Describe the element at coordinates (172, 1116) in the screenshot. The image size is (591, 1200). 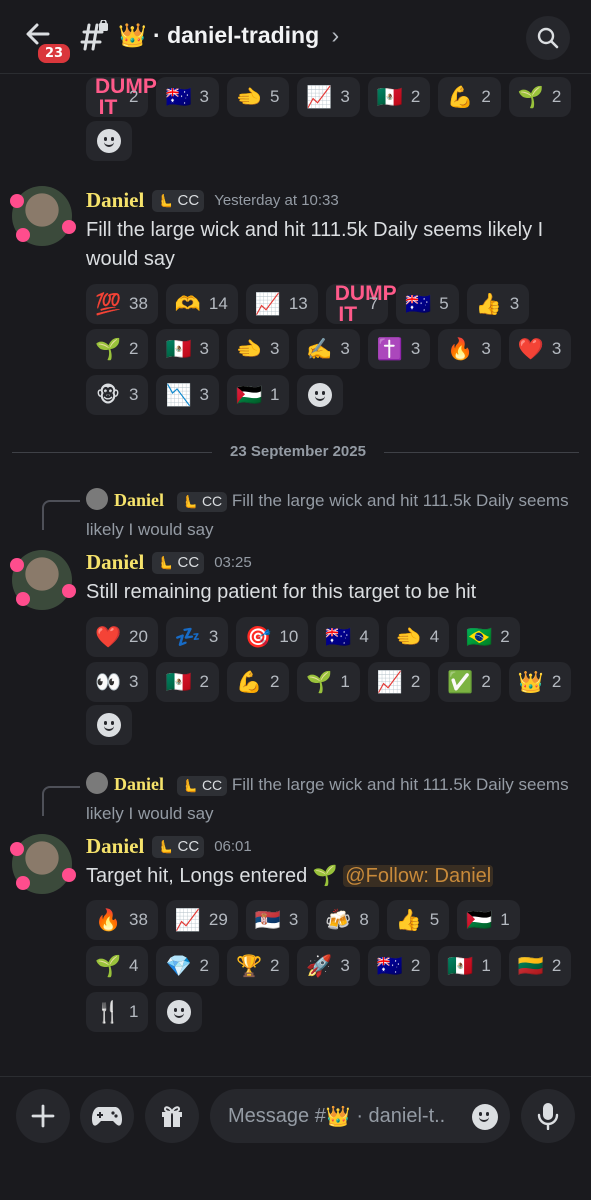
I see `gift-button` at that location.